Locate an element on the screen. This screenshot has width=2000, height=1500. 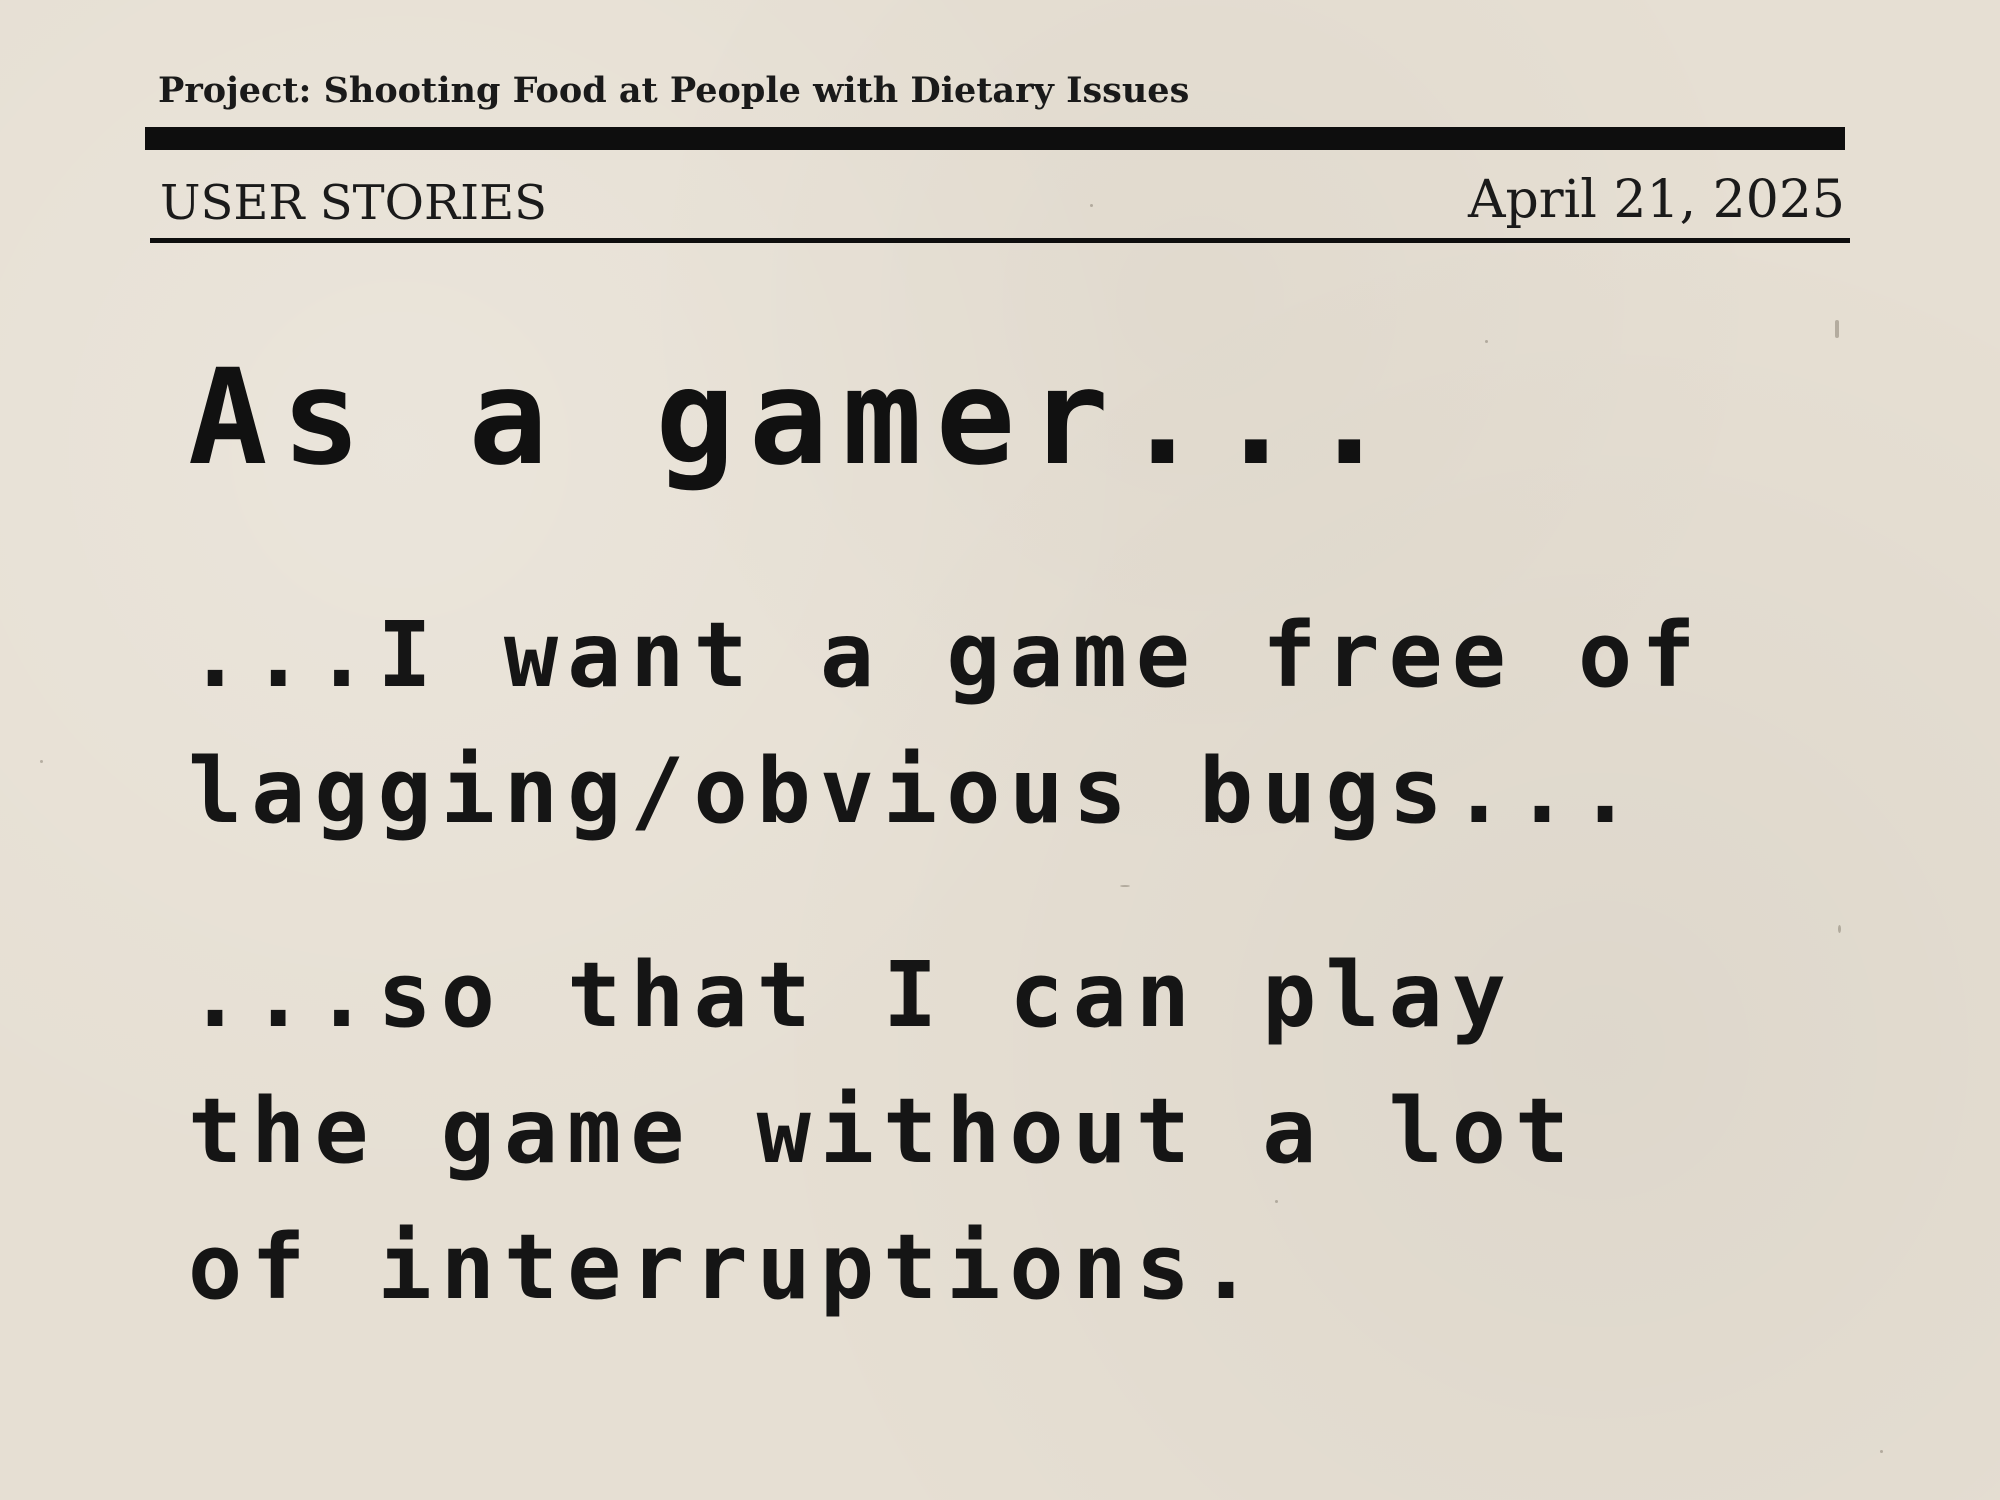
story-so-that-line: ...so that I can play is located at coordinates (851, 995).